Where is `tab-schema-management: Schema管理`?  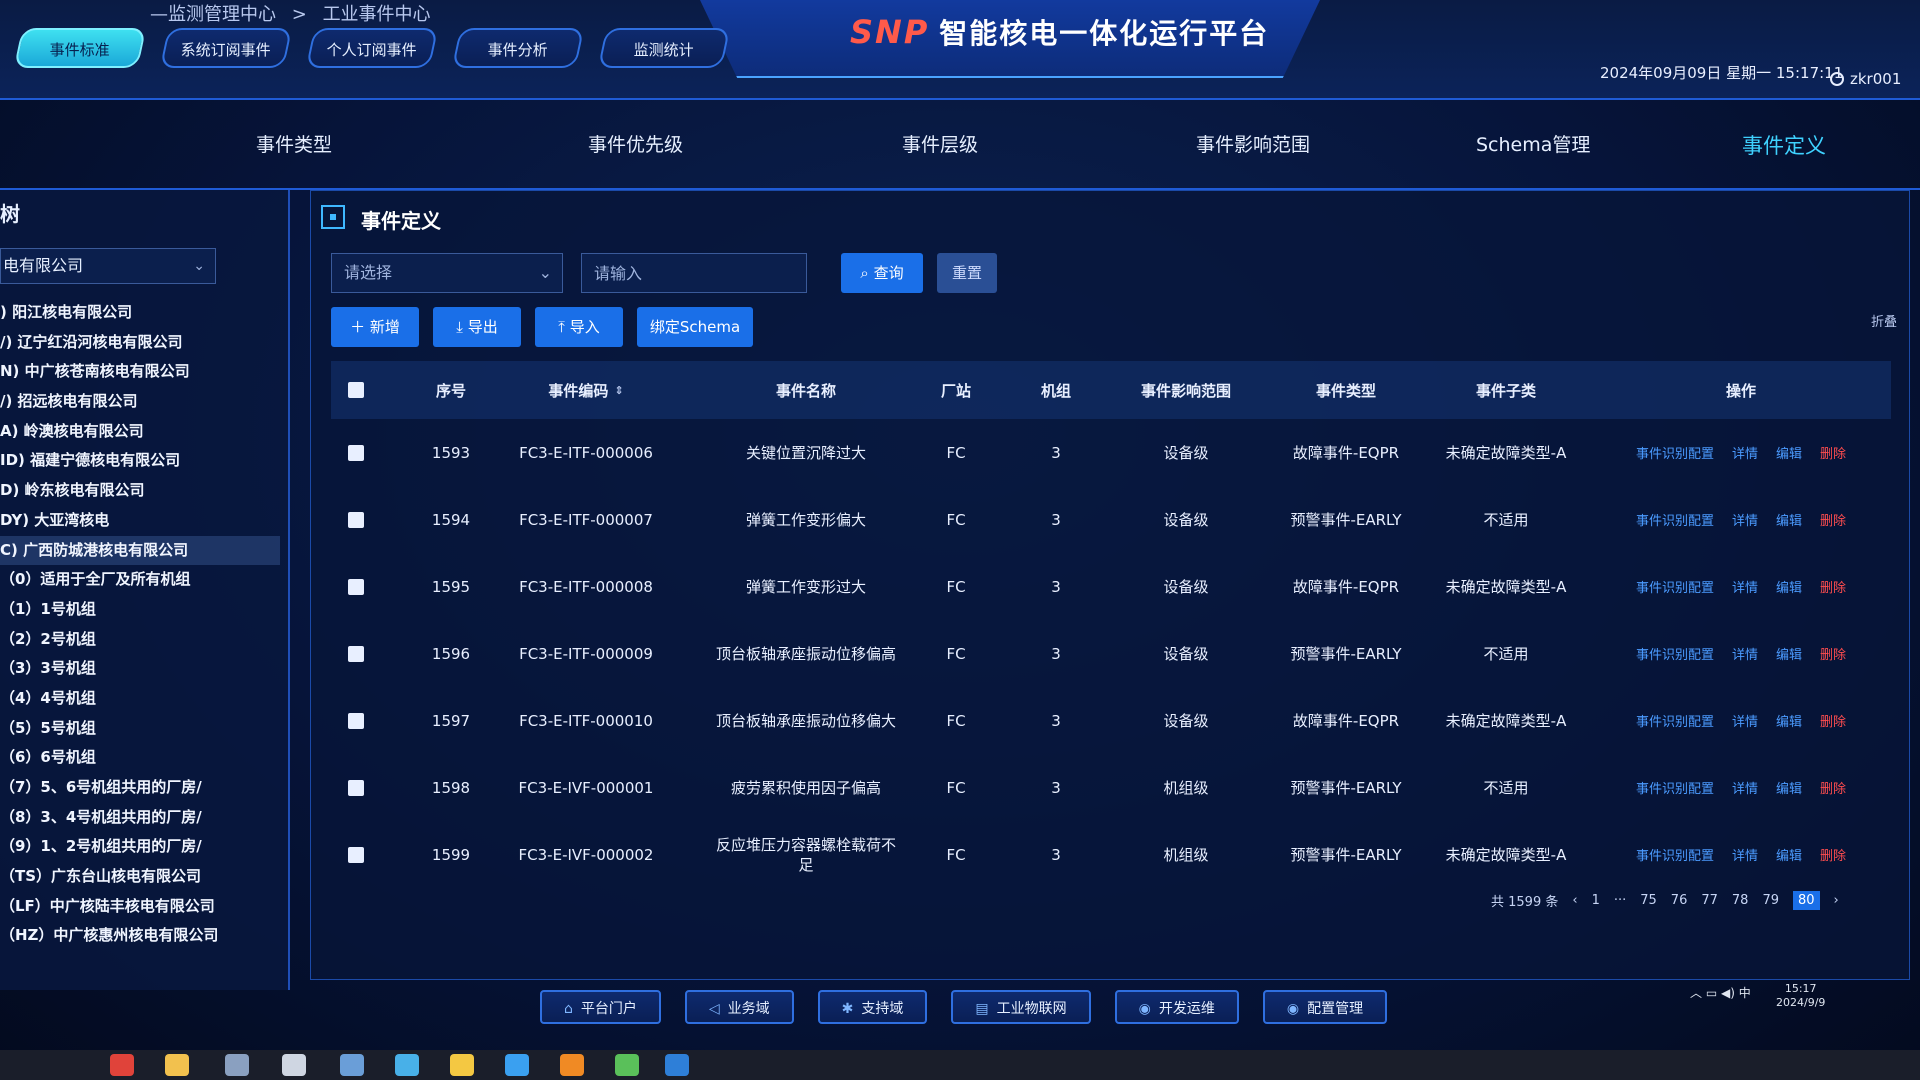 tab-schema-management: Schema管理 is located at coordinates (1533, 143).